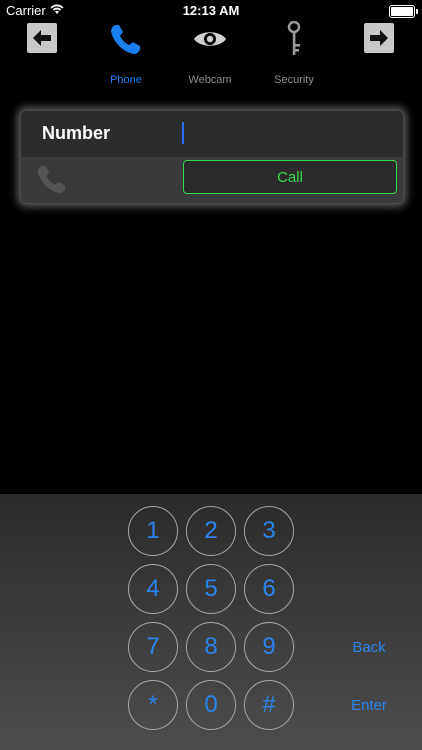 This screenshot has width=422, height=750. I want to click on next-button, so click(379, 38).